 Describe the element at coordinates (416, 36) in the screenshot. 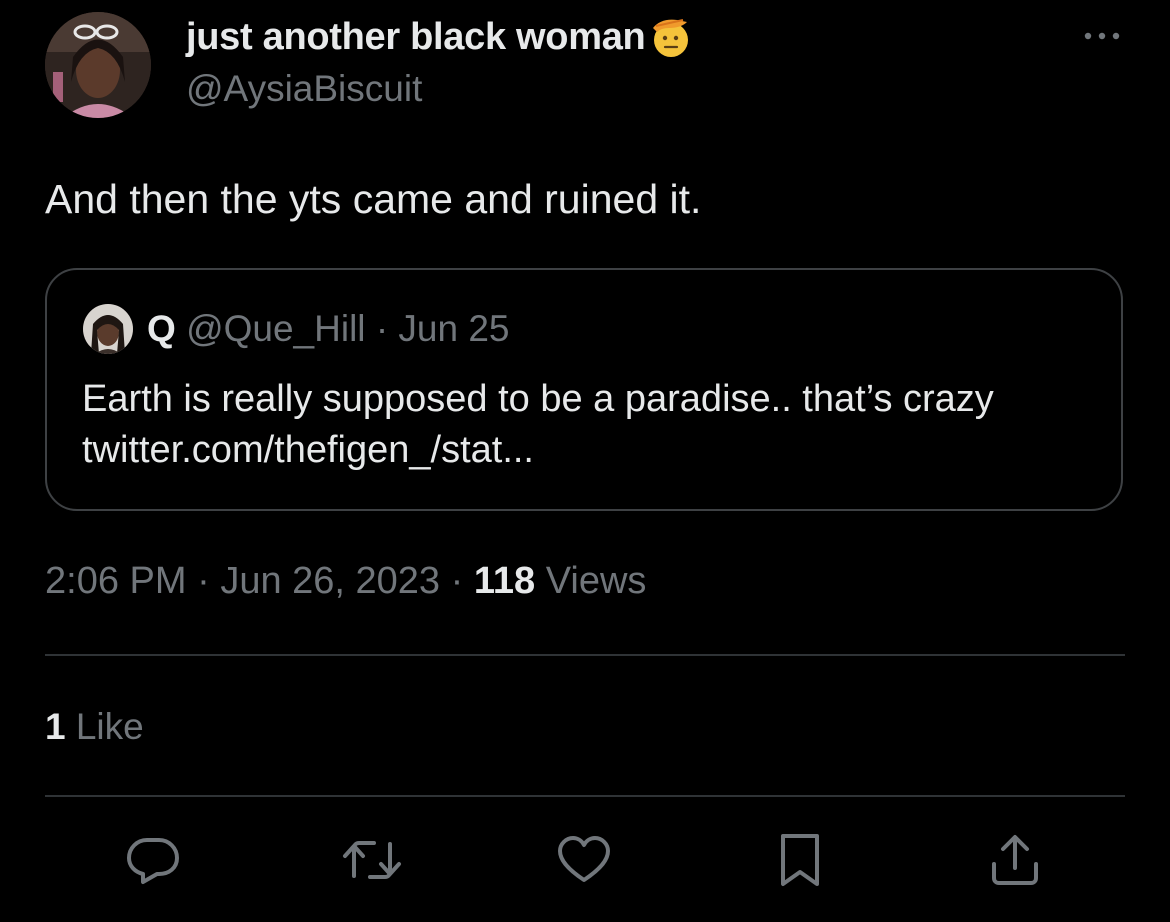

I see `author-name-text: just another black woman` at that location.